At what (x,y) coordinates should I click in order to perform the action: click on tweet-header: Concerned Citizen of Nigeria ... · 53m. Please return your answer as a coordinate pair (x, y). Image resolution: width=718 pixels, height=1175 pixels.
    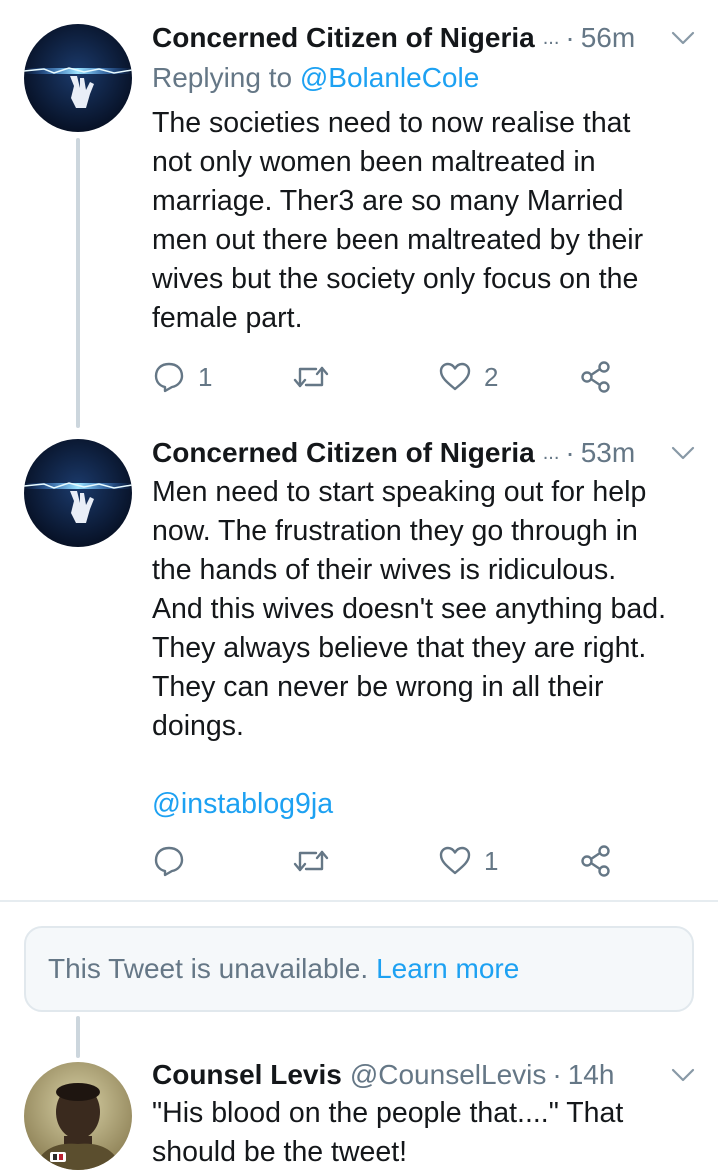
    Looking at the image, I should click on (424, 453).